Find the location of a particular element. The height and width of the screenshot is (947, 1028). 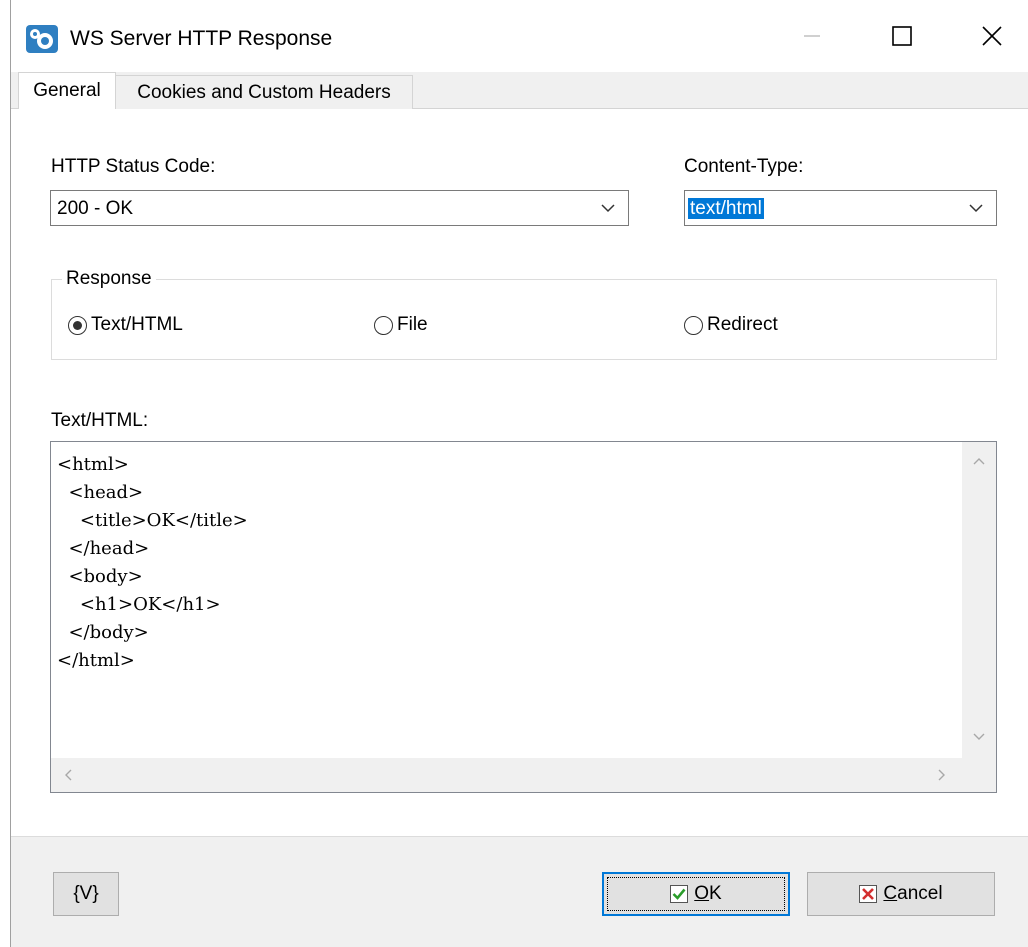

maximize-button is located at coordinates (902, 36).